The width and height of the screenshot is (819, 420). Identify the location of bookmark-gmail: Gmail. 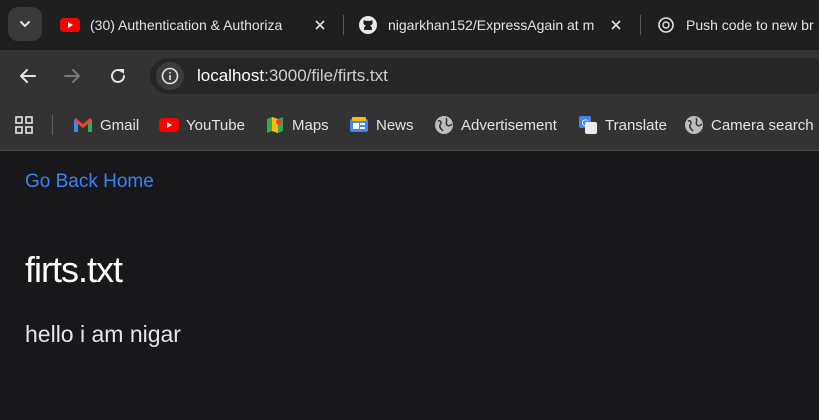
(106, 125).